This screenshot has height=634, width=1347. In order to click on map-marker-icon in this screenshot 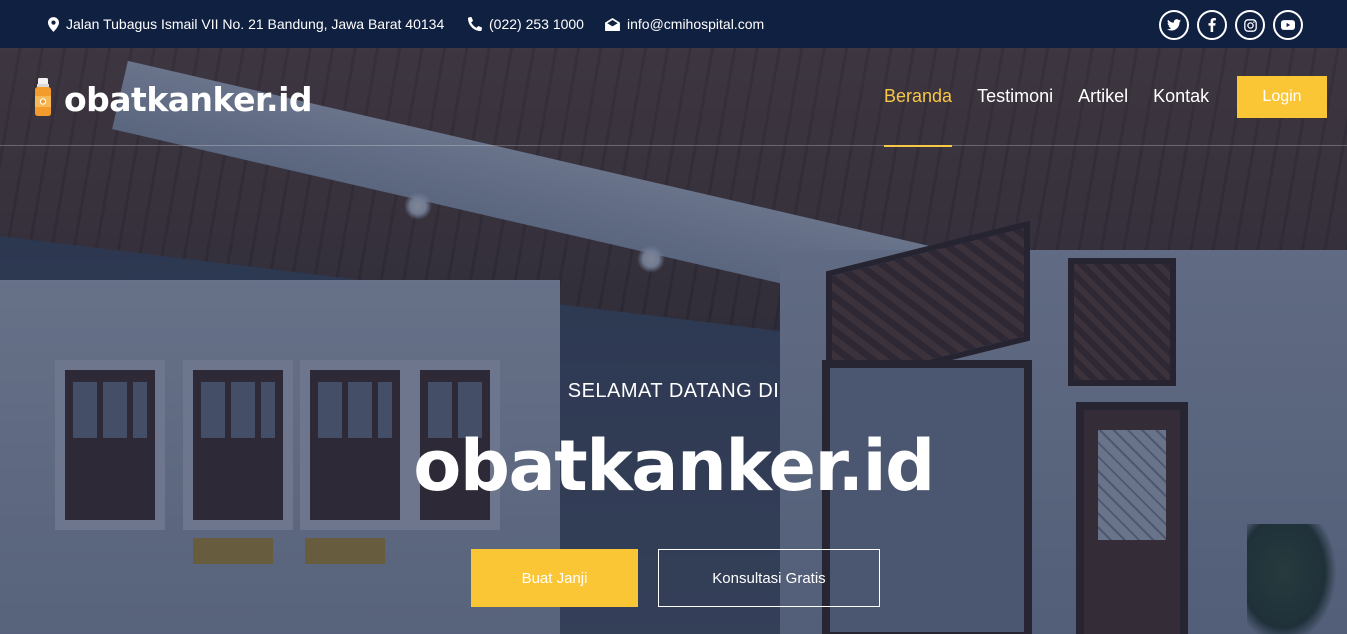, I will do `click(53, 24)`.